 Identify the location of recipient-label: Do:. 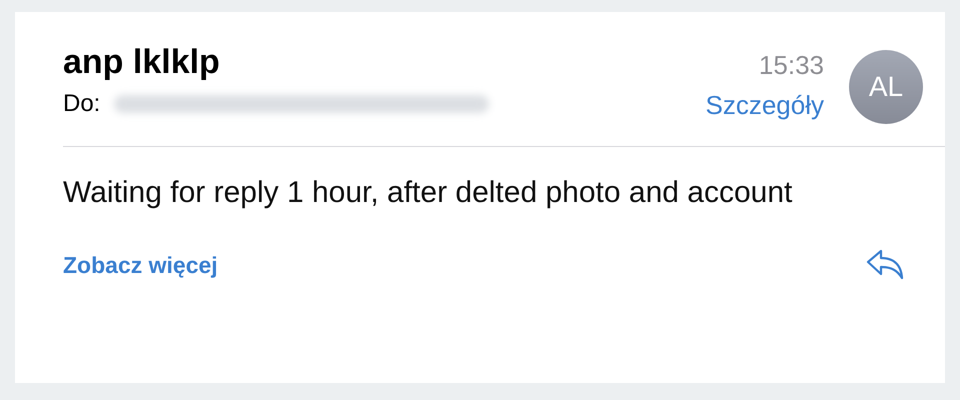
(81, 104).